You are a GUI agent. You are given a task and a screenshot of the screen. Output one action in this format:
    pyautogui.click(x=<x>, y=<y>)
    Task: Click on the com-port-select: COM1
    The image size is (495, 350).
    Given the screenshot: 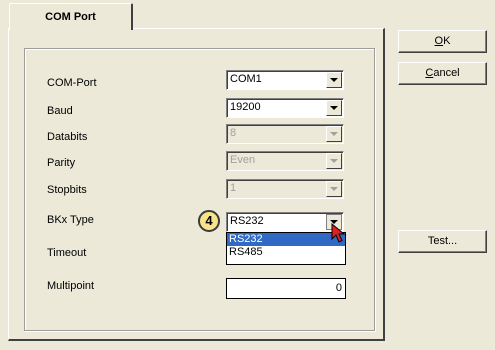 What is the action you would take?
    pyautogui.click(x=285, y=80)
    